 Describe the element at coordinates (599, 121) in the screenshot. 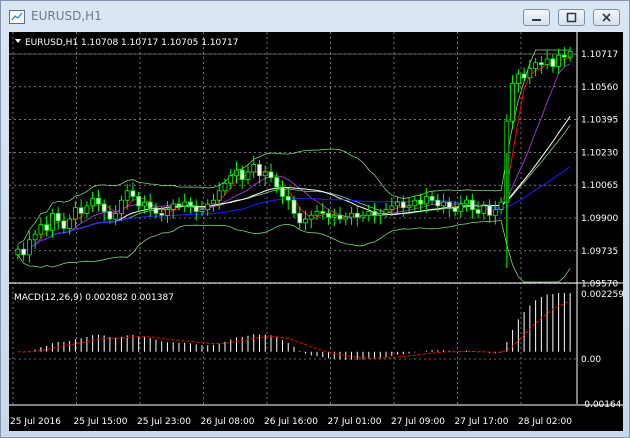

I see `price-axis-label: 1.10395` at that location.